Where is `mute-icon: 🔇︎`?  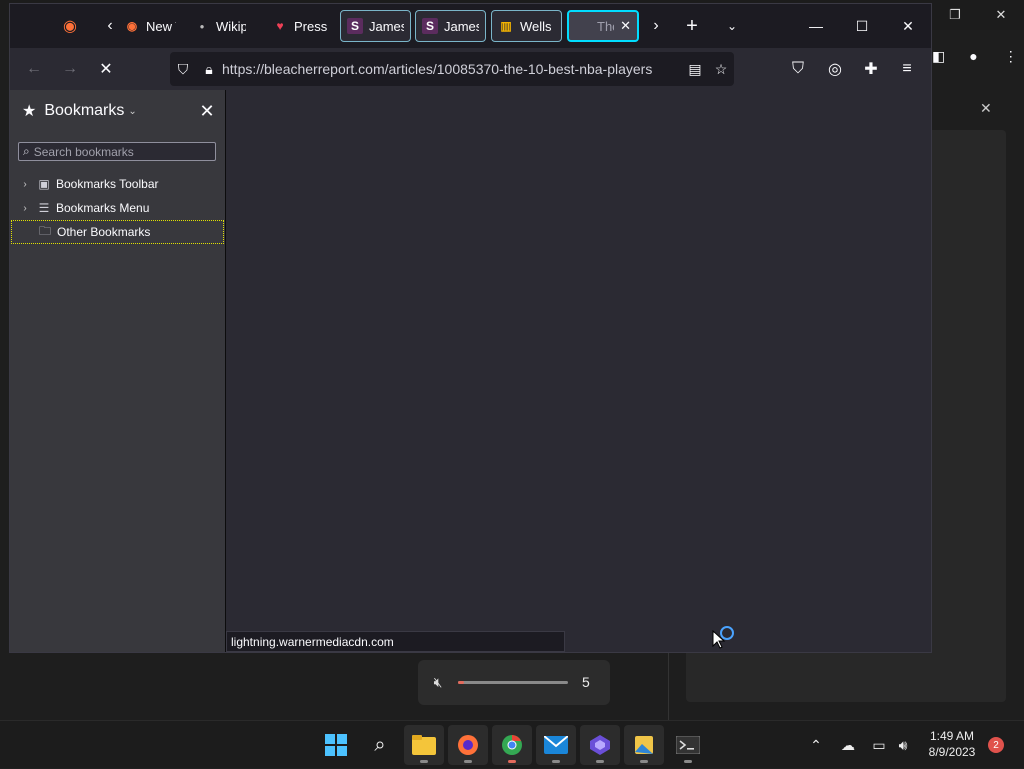
mute-icon: 🔇︎ is located at coordinates (438, 682).